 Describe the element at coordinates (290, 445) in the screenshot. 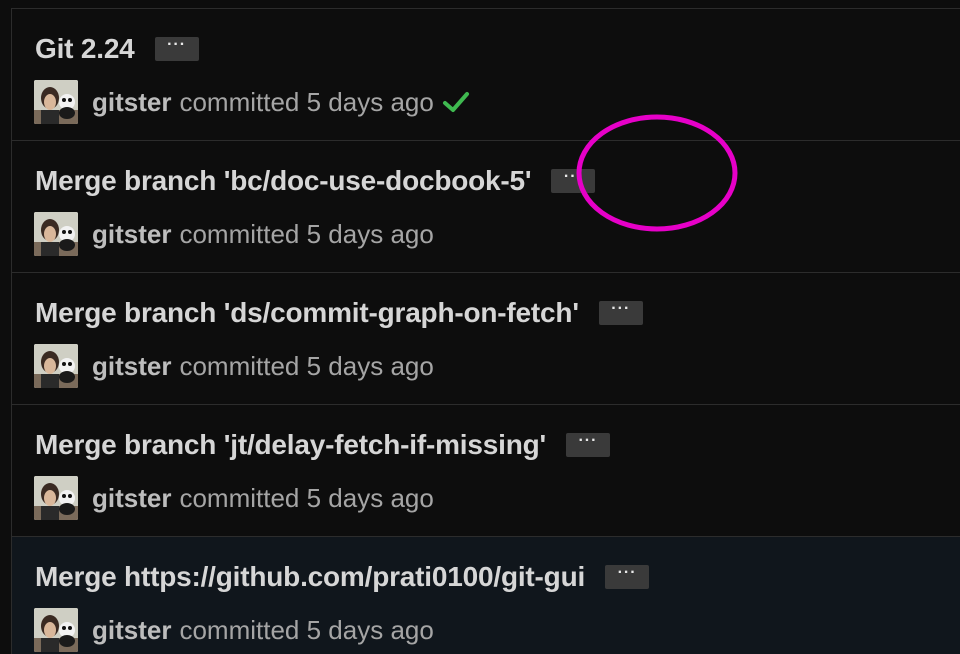

I see `commit-title: Merge branch 'jt/delay-fetch-if-missing'` at that location.